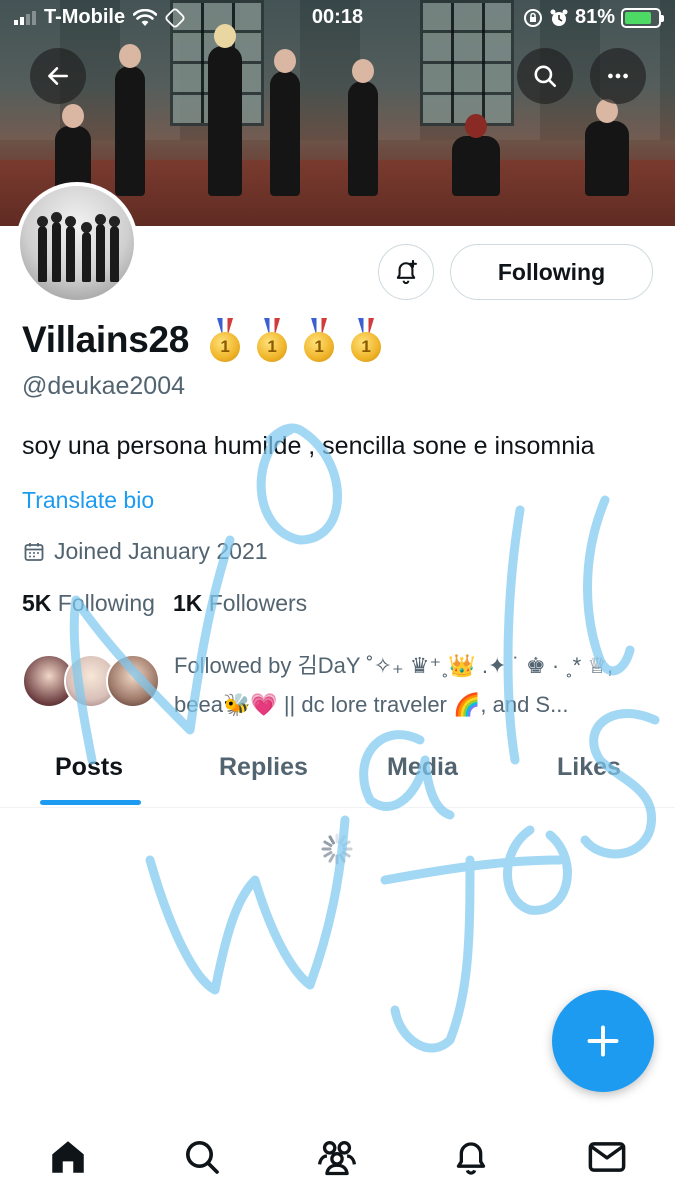  Describe the element at coordinates (88, 500) in the screenshot. I see `translate-bio-link: Translate bio` at that location.